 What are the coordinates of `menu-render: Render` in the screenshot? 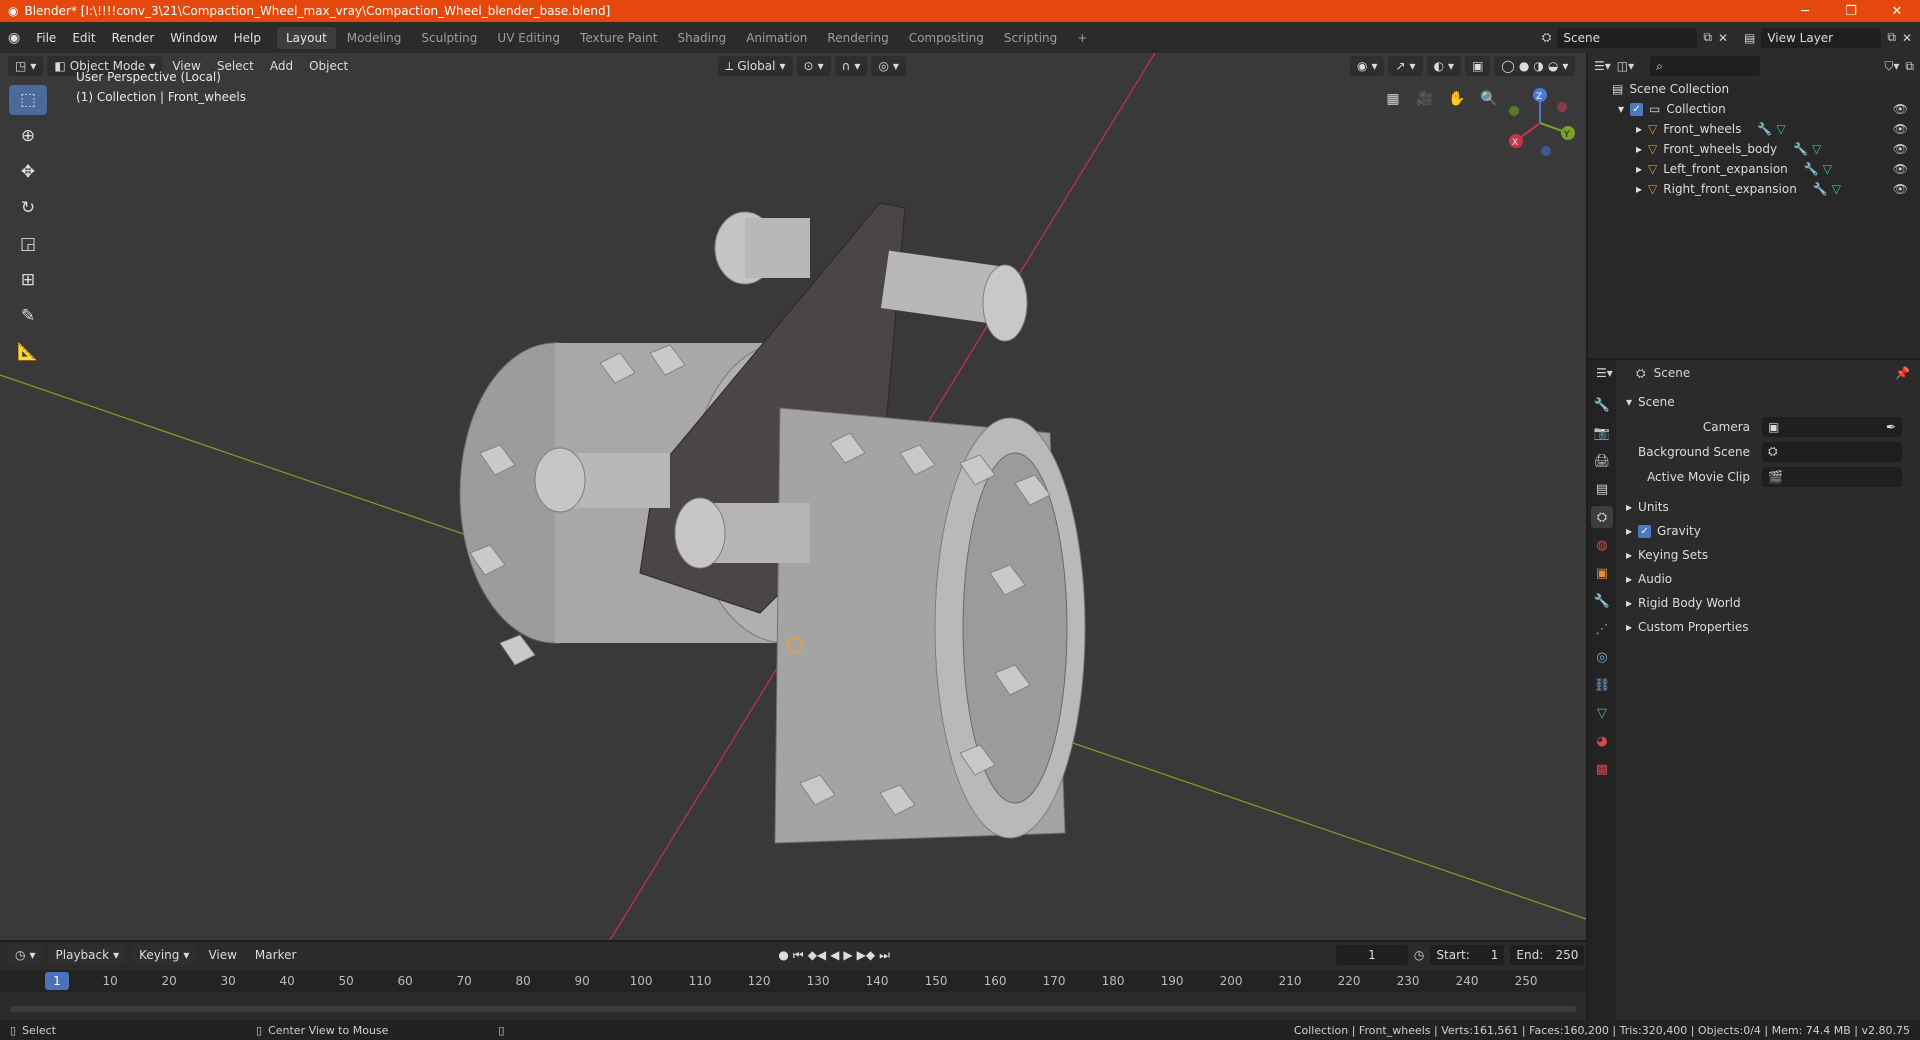 It's located at (133, 38).